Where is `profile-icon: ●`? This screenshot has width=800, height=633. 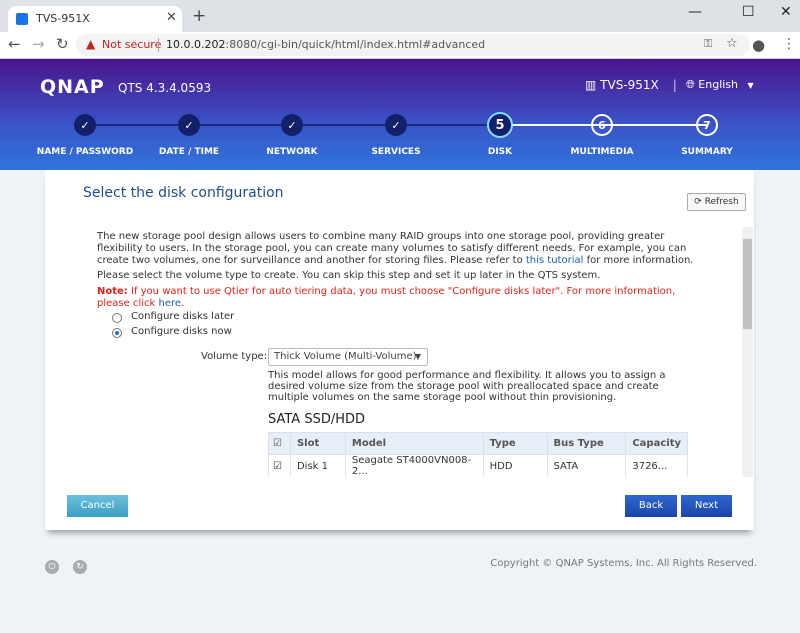
profile-icon: ● is located at coordinates (758, 45).